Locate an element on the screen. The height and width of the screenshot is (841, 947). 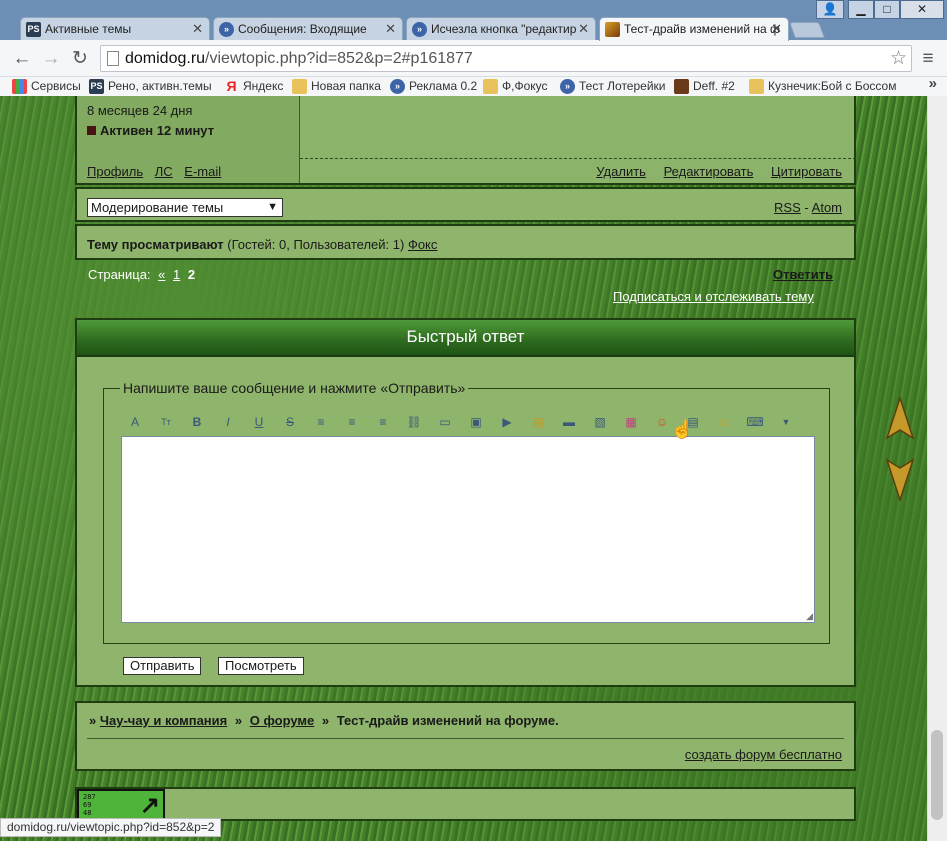
link-icon: ⛓ is located at coordinates (414, 422).